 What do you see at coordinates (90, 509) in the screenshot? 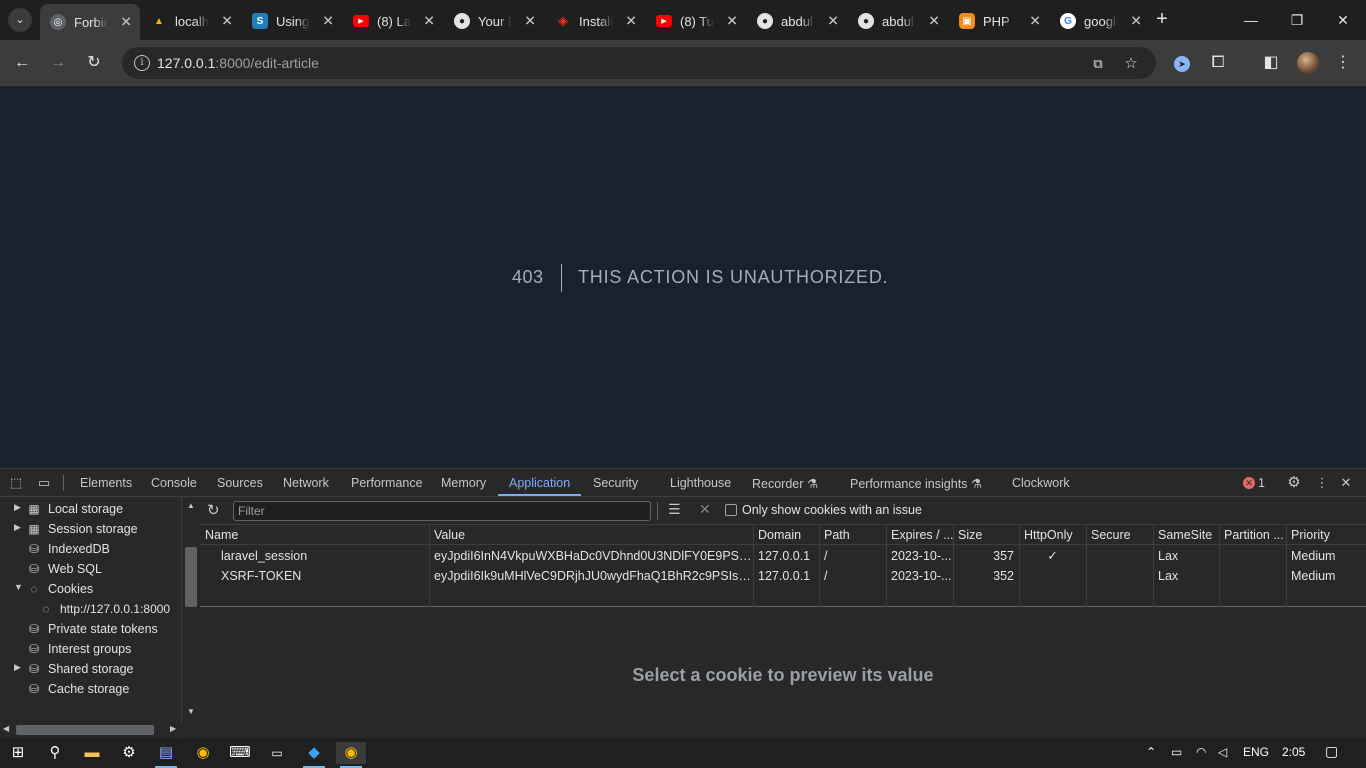
I see `sidebar-item-local-storage: ▶ ▦ Local storage` at bounding box center [90, 509].